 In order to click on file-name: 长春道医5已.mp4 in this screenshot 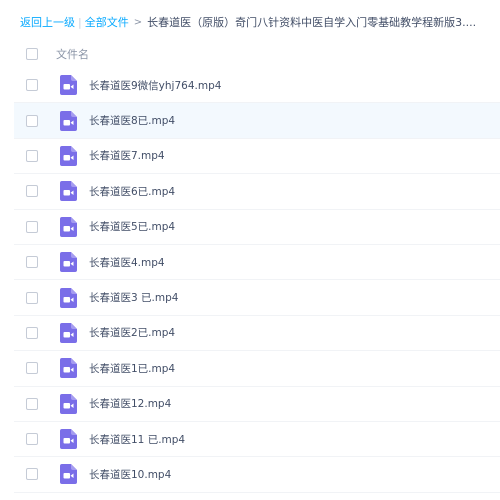, I will do `click(132, 226)`.